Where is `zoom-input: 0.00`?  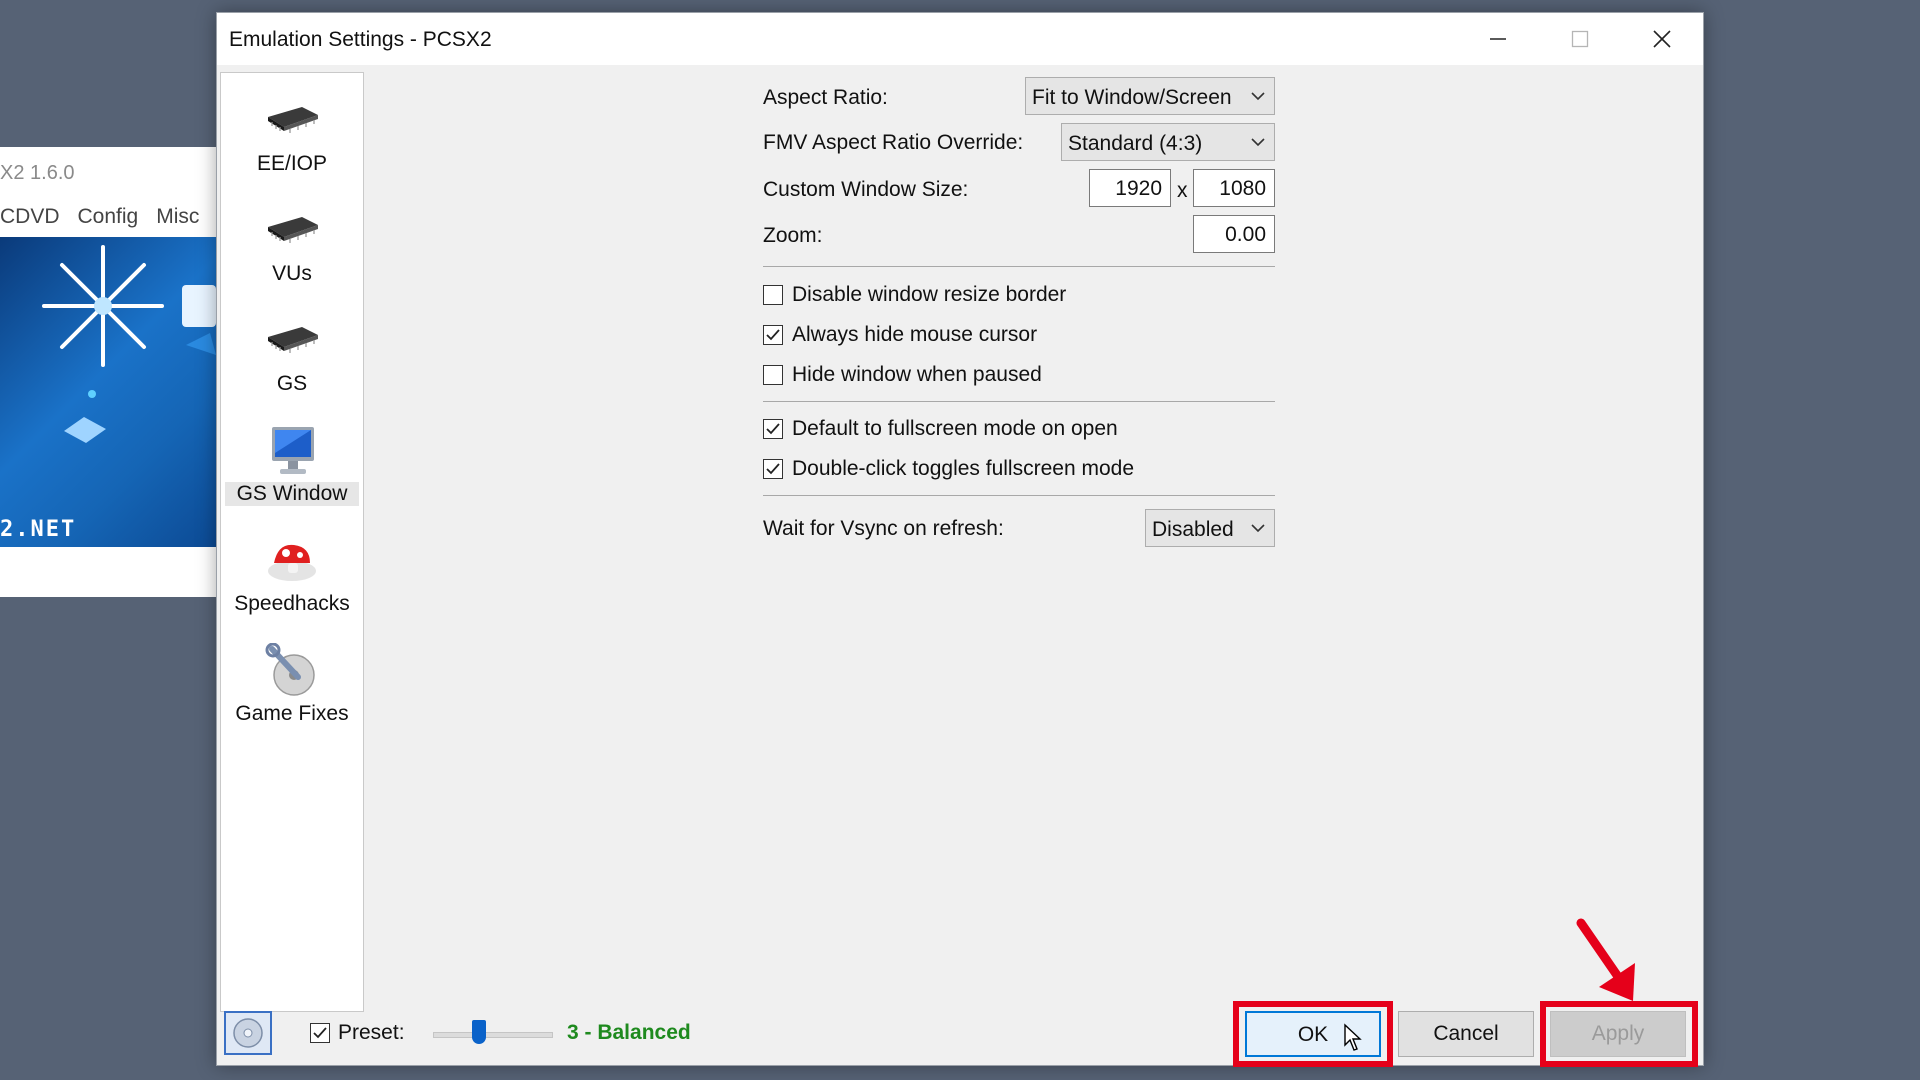
zoom-input: 0.00 is located at coordinates (1234, 234).